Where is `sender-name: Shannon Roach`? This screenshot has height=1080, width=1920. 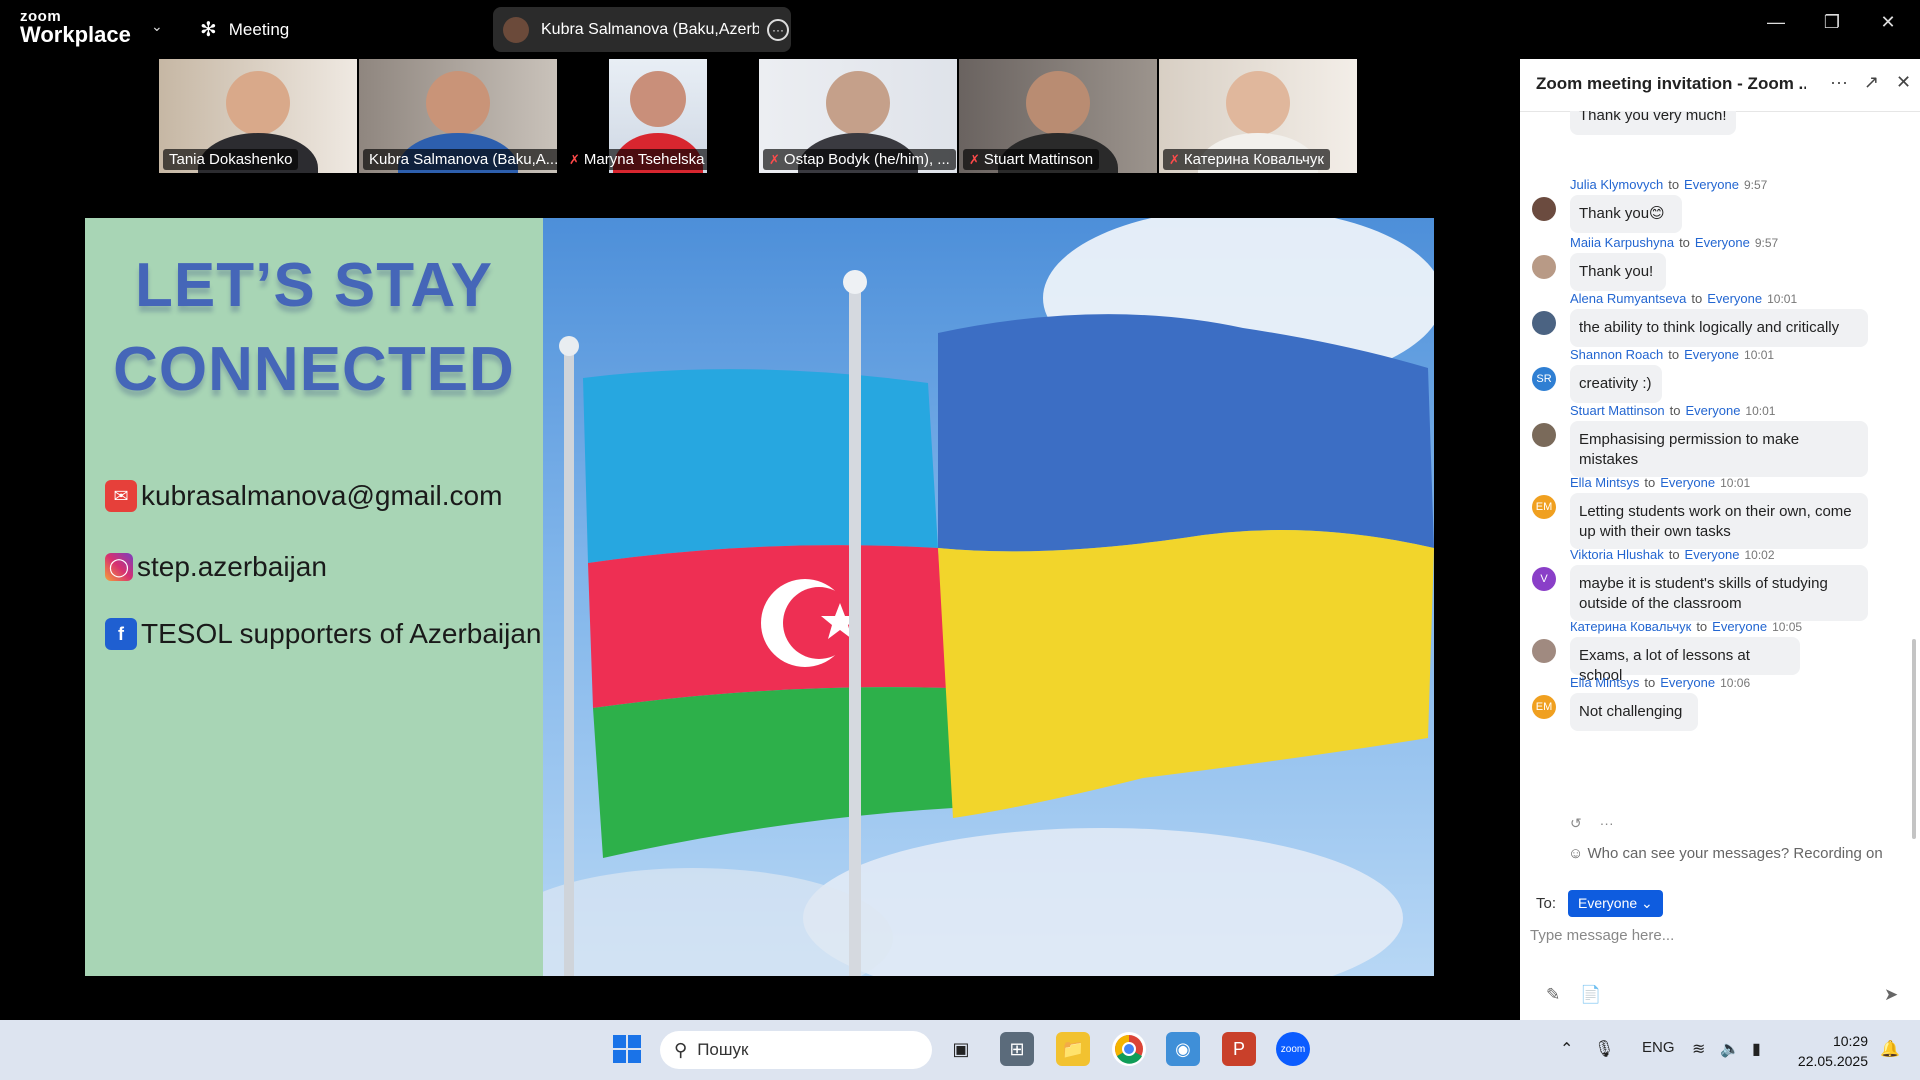
sender-name: Shannon Roach is located at coordinates (1616, 354).